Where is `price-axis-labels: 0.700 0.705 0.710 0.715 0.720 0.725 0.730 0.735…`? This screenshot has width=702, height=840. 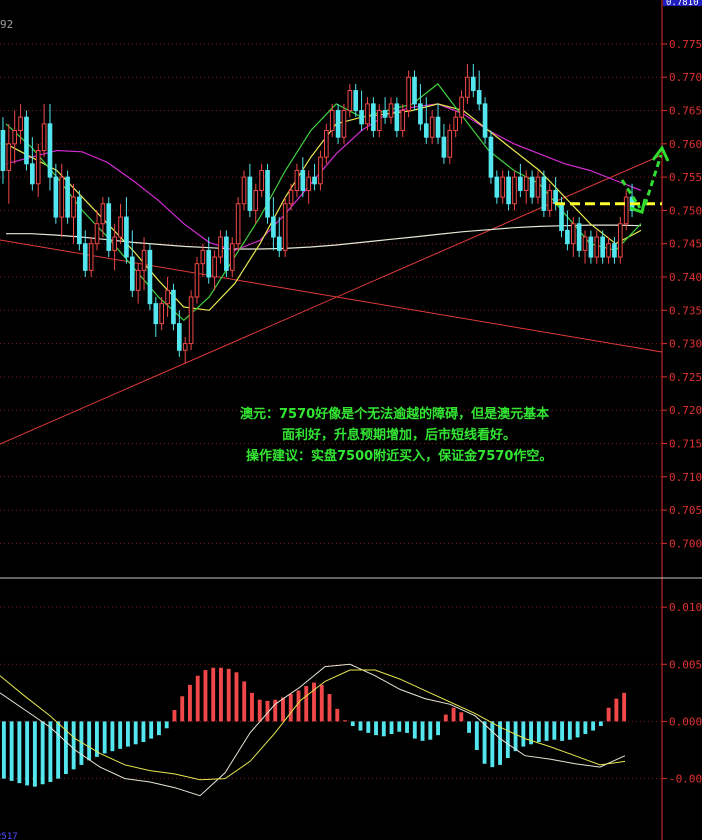 price-axis-labels: 0.700 0.705 0.710 0.715 0.720 0.725 0.730 0.735… is located at coordinates (685, 294).